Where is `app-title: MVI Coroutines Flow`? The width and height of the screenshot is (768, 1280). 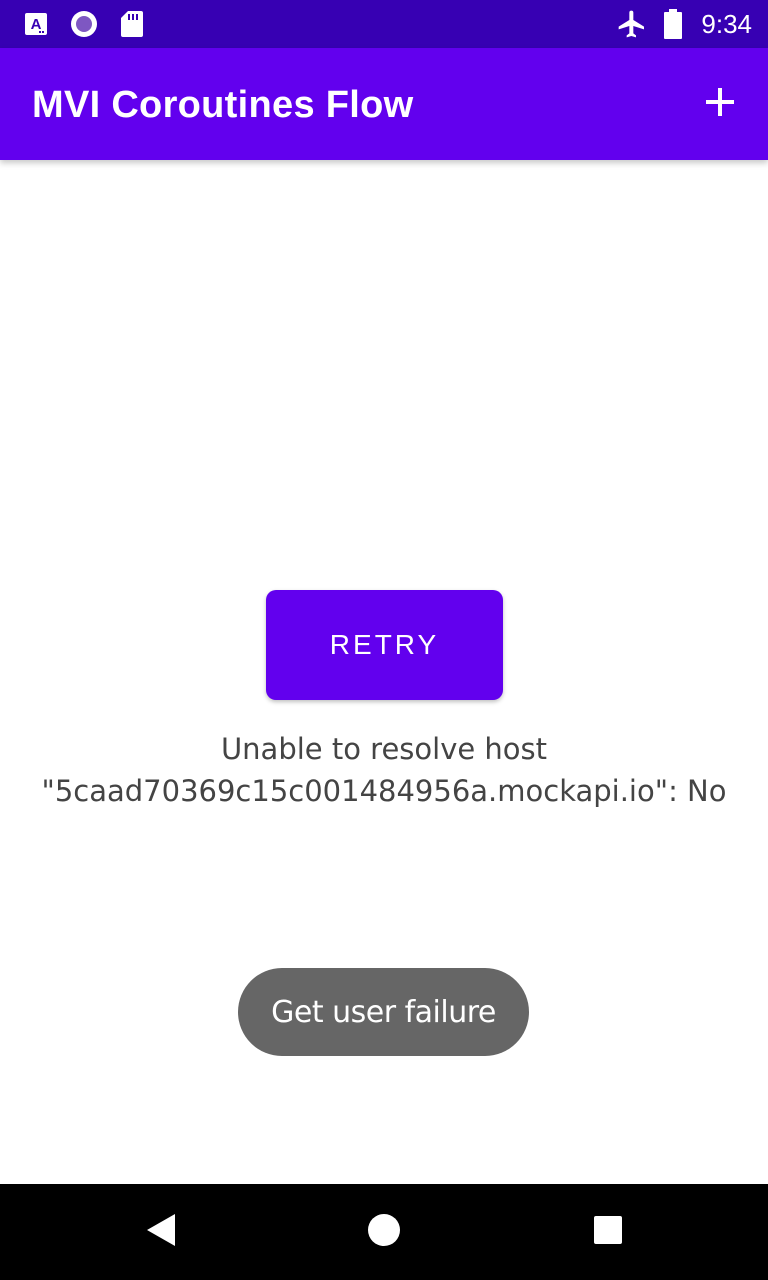 app-title: MVI Coroutines Flow is located at coordinates (223, 105).